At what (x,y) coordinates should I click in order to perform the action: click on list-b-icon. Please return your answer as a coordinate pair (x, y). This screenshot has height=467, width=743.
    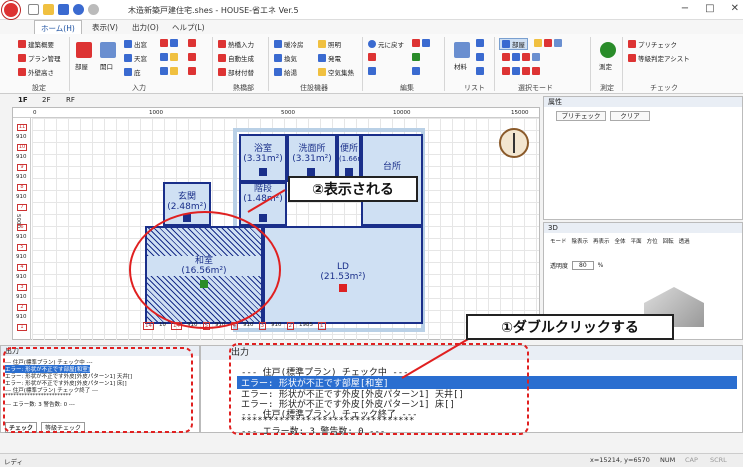
    Looking at the image, I should click on (480, 57).